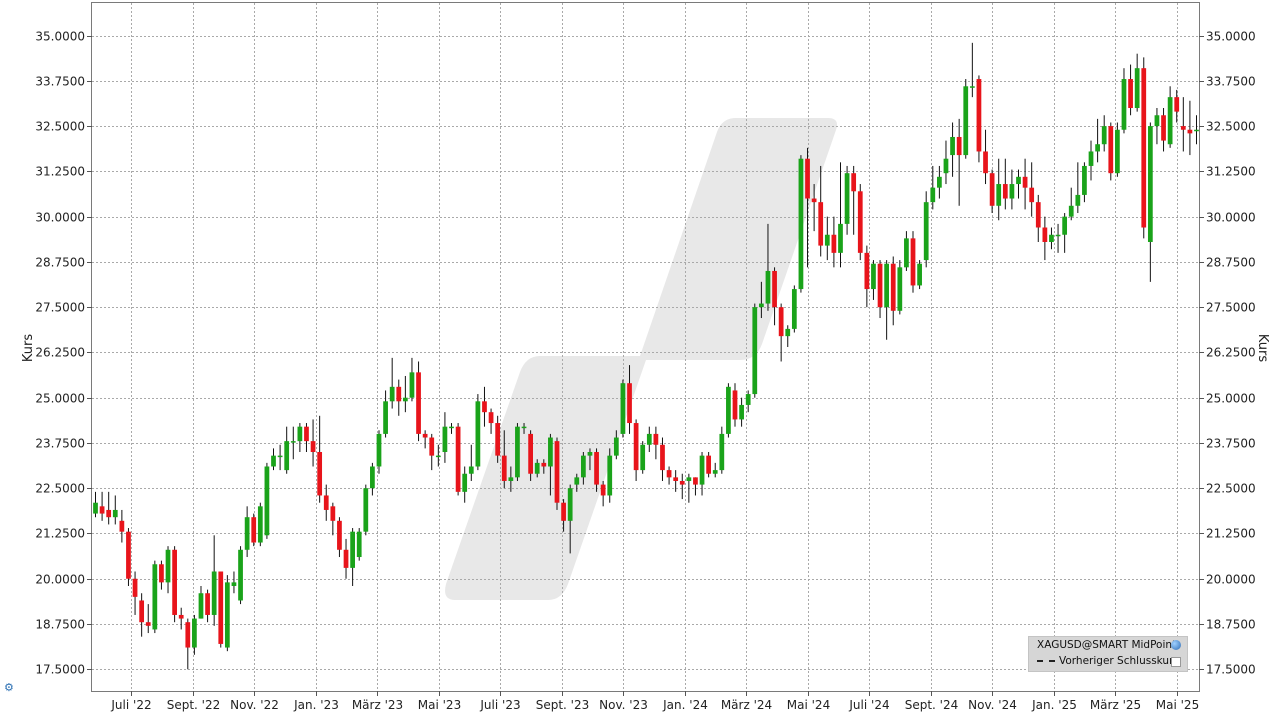 The width and height of the screenshot is (1281, 719). Describe the element at coordinates (1046, 661) in the screenshot. I see `dashed-line-icon` at that location.